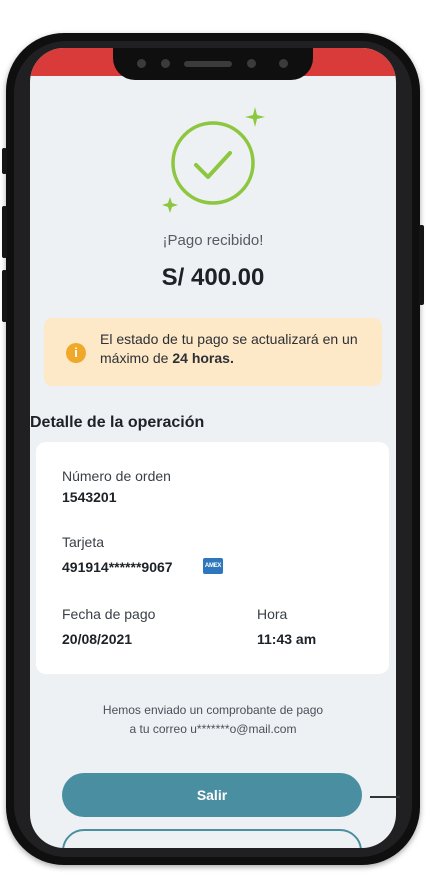 This screenshot has width=434, height=886. I want to click on phone-notch, so click(213, 64).